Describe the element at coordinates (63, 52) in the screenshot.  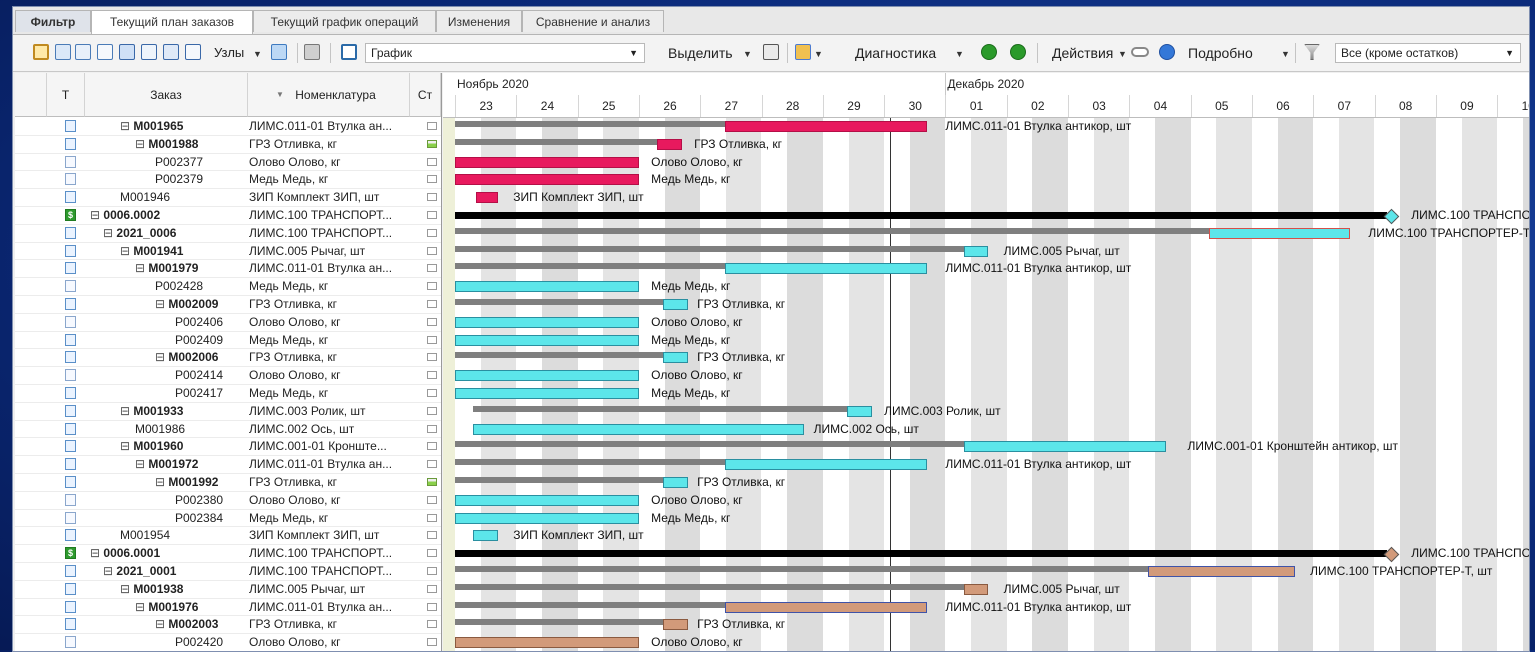
I see `table-icon` at that location.